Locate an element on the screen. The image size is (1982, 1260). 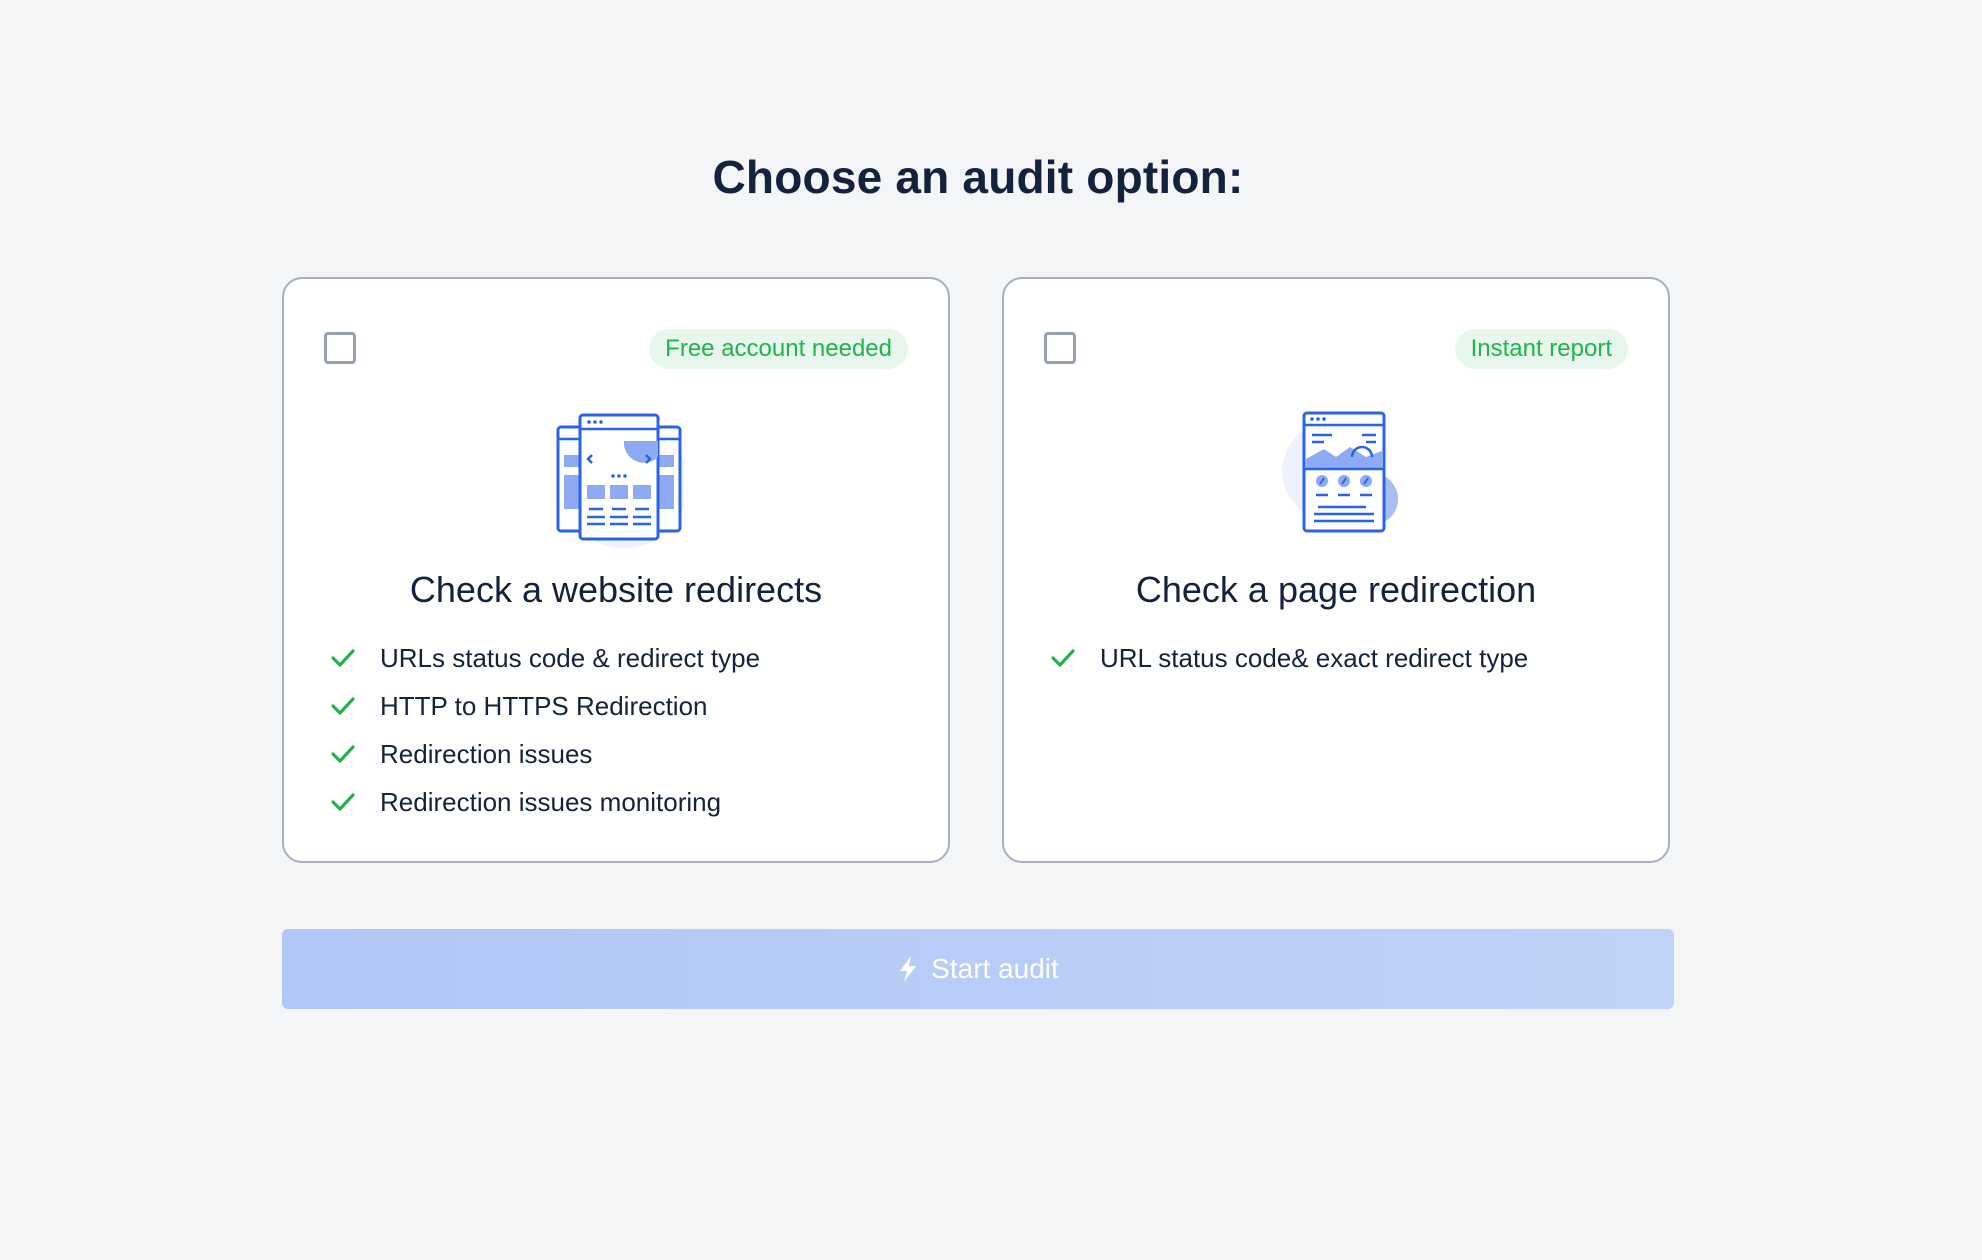
list-item: Redirection issues is located at coordinates (545, 754).